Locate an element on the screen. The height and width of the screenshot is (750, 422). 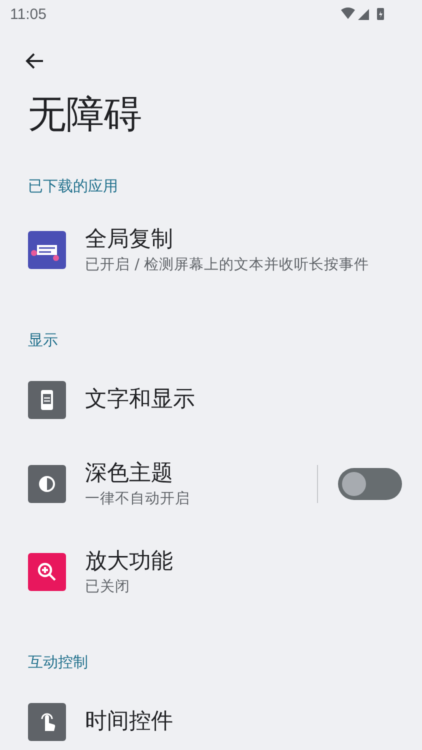
item-summary: 已开启 / 检测屏幕上的文本并收听长按事件 is located at coordinates (227, 265).